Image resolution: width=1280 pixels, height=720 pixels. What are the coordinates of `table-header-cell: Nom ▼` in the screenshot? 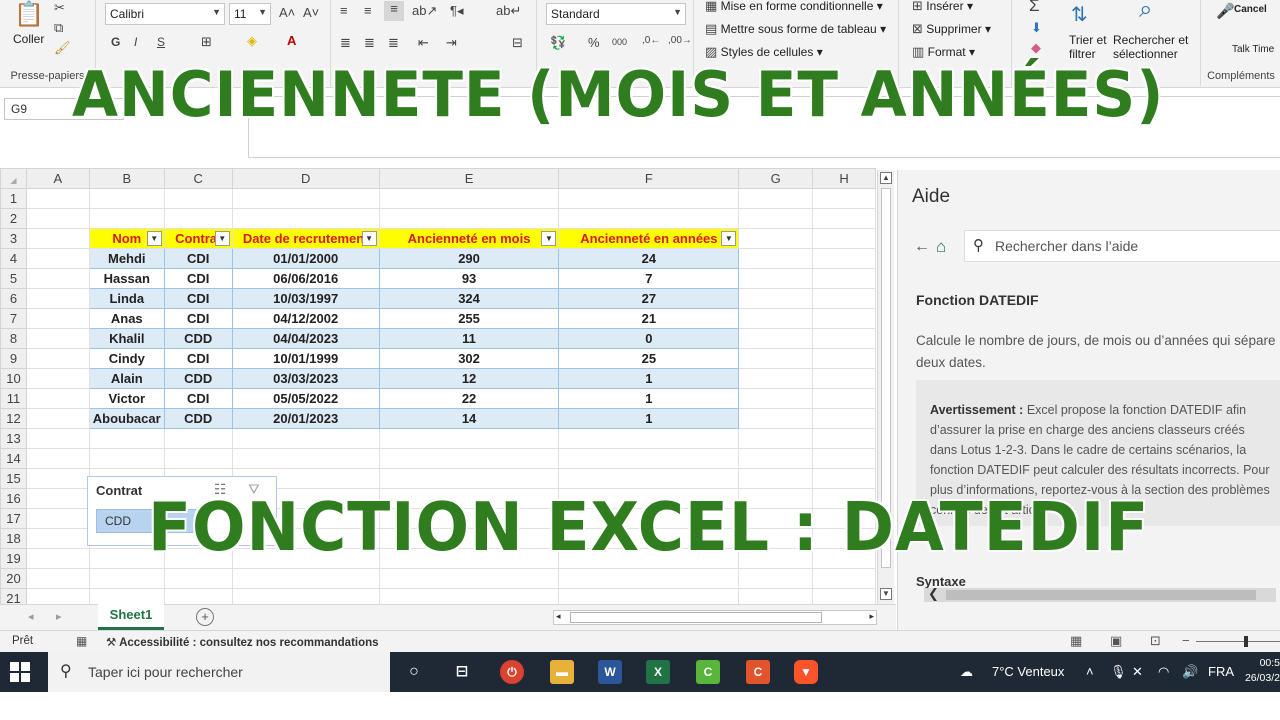 It's located at (126, 238).